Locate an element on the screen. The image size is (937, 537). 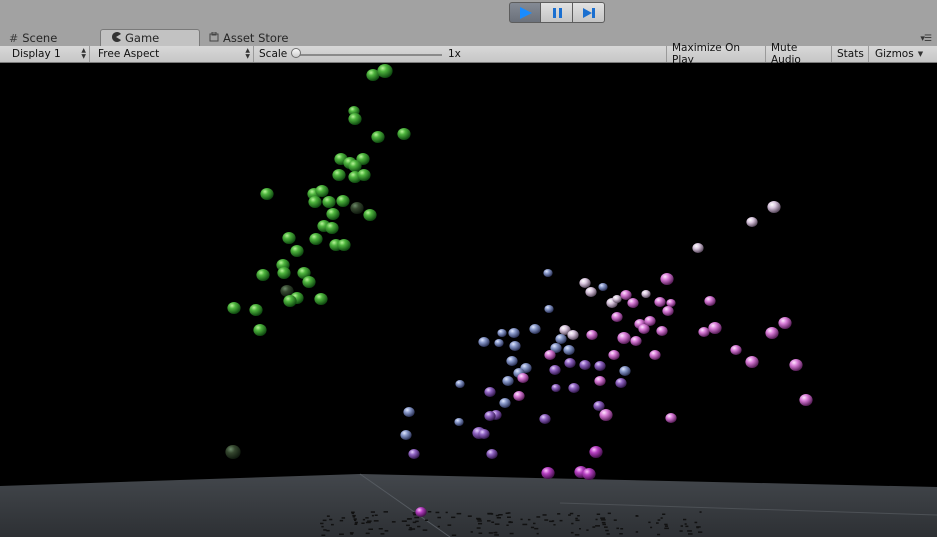
floor-plane is located at coordinates (468, 505).